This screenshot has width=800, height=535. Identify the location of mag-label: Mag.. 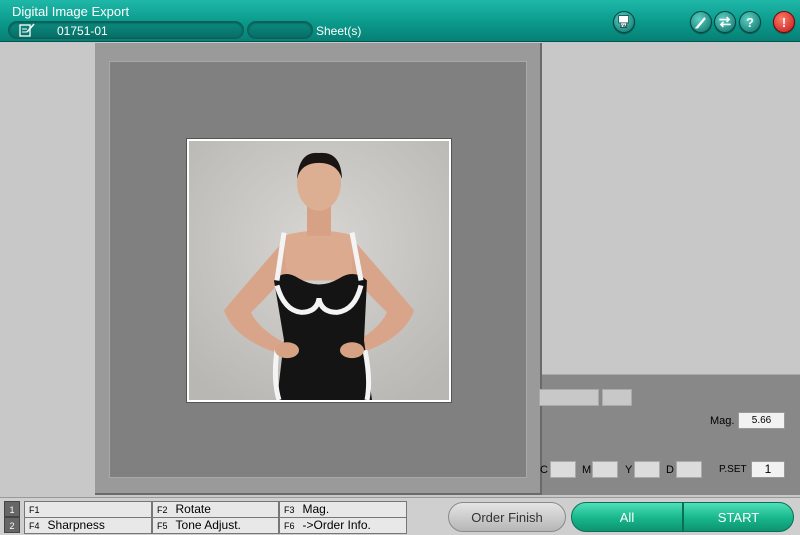
(722, 421).